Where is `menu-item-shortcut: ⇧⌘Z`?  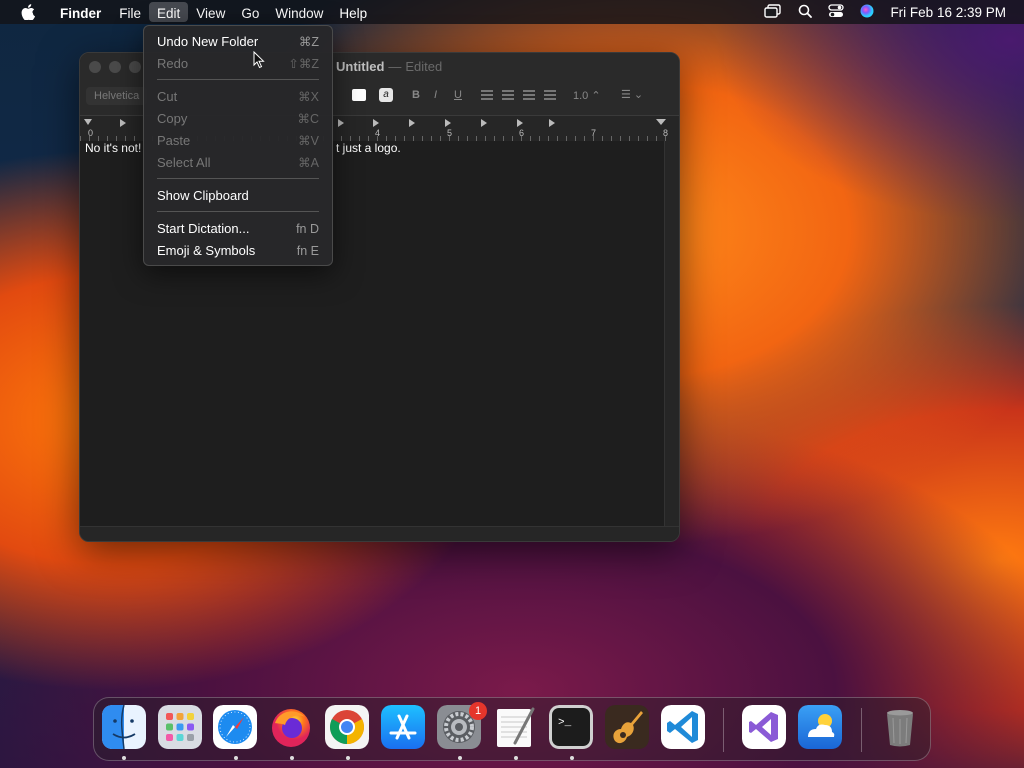 menu-item-shortcut: ⇧⌘Z is located at coordinates (303, 64).